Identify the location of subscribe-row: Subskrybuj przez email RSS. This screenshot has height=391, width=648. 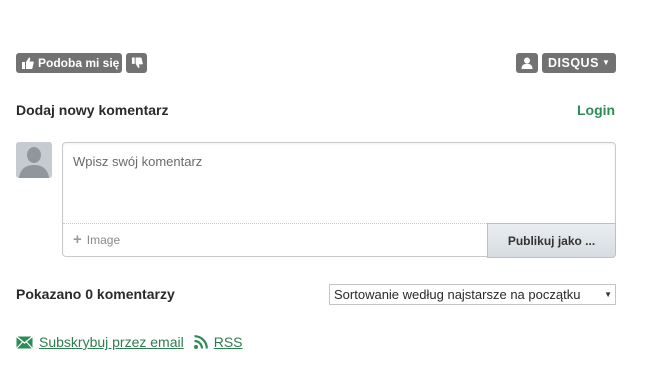
(129, 342).